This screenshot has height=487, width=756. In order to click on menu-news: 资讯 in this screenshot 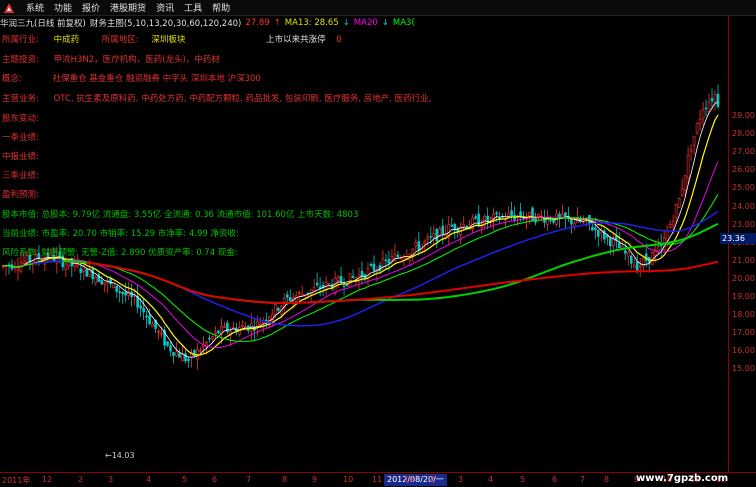, I will do `click(165, 7)`.